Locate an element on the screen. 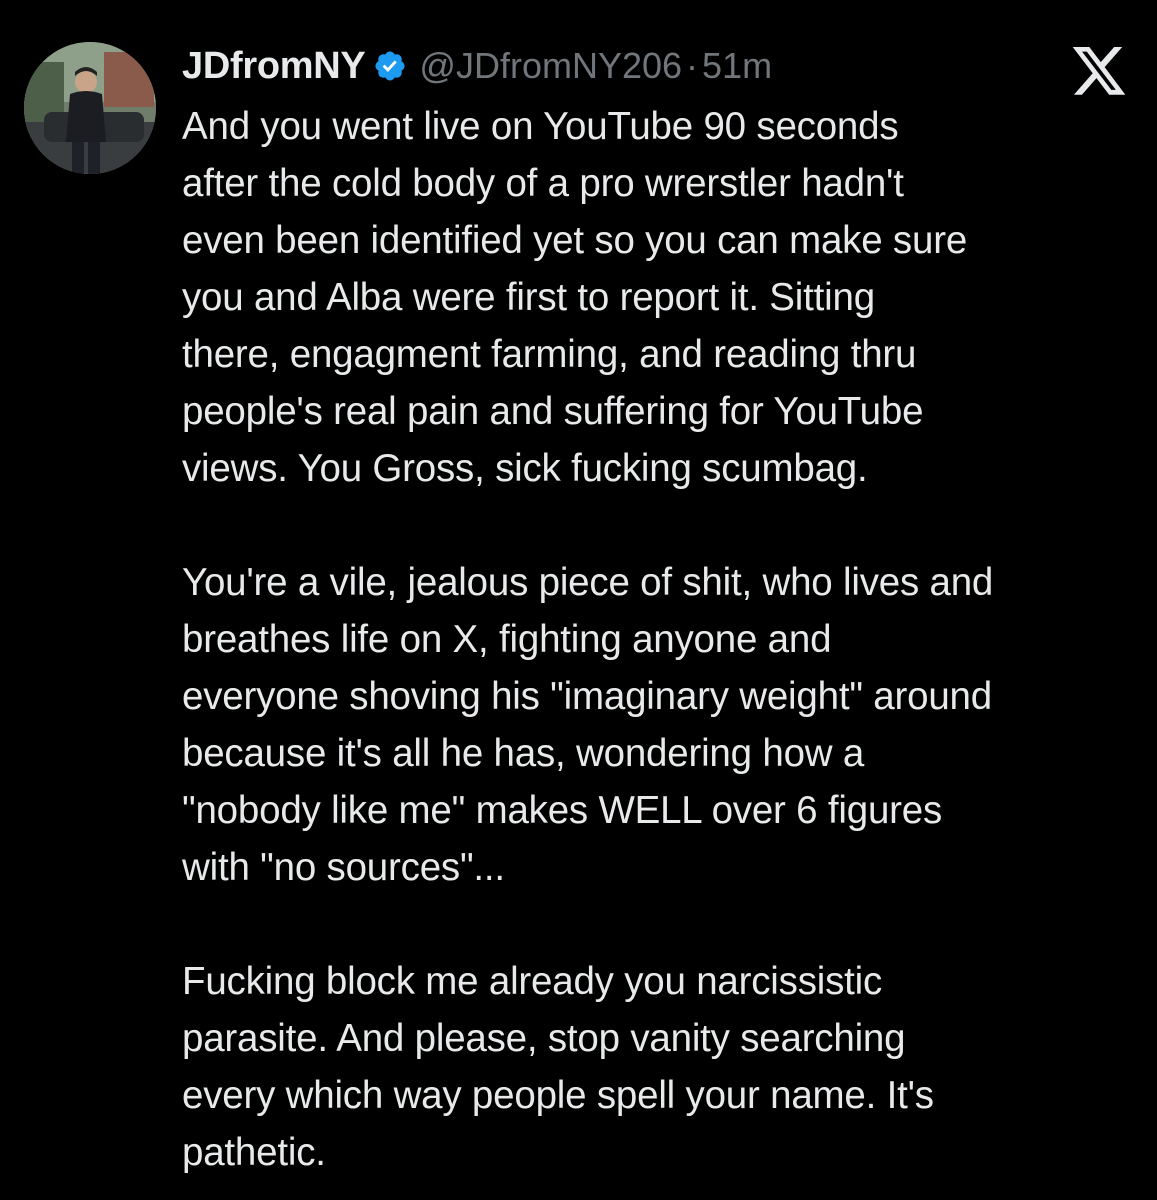  verified-badge-icon is located at coordinates (390, 66).